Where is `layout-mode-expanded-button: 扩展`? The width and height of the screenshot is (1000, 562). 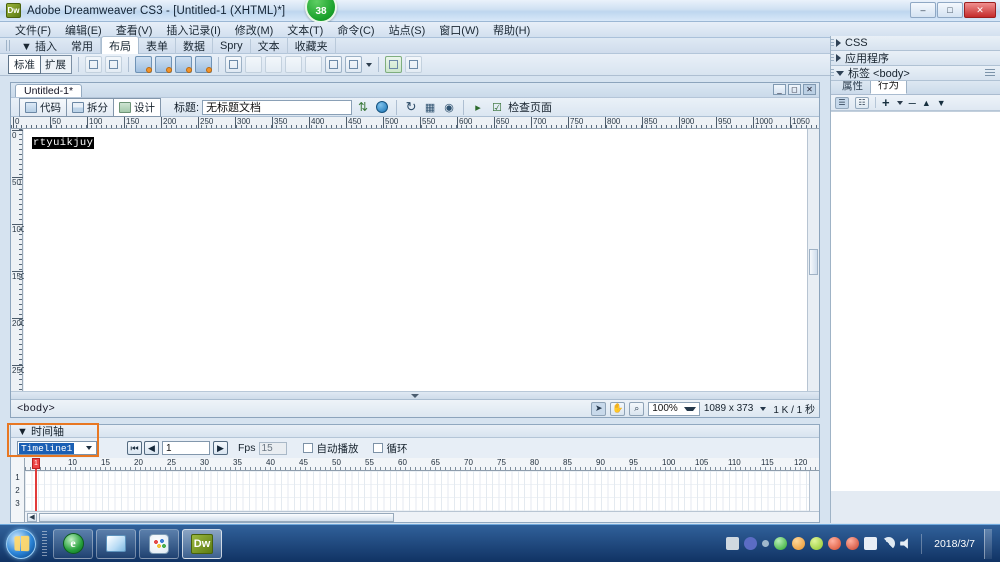 layout-mode-expanded-button: 扩展 is located at coordinates (55, 64).